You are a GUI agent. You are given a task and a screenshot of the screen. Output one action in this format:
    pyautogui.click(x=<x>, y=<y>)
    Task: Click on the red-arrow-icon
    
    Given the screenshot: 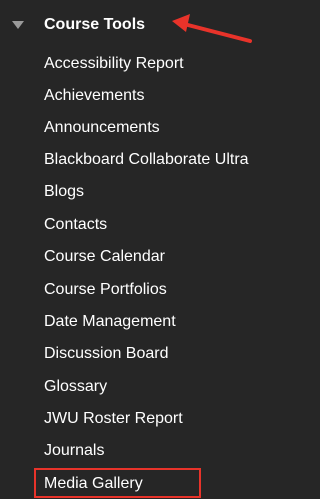 What is the action you would take?
    pyautogui.click(x=212, y=28)
    